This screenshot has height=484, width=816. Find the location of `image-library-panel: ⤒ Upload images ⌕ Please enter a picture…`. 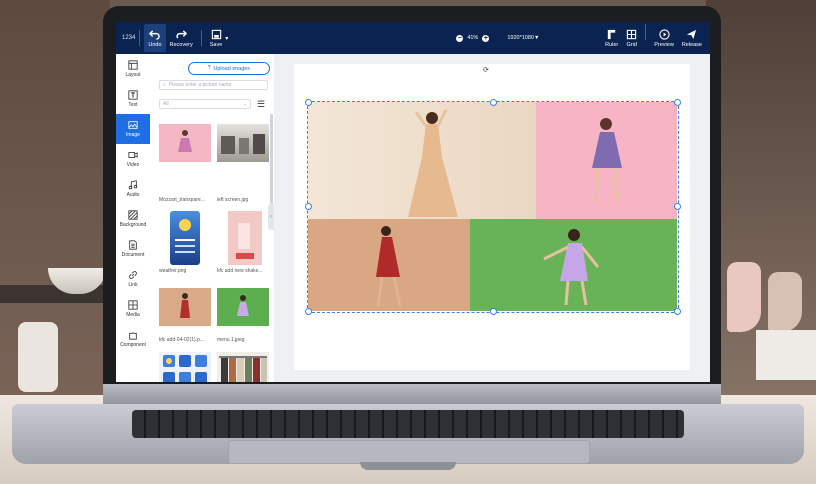

image-library-panel: ⤒ Upload images ⌕ Please enter a picture… is located at coordinates (212, 218).